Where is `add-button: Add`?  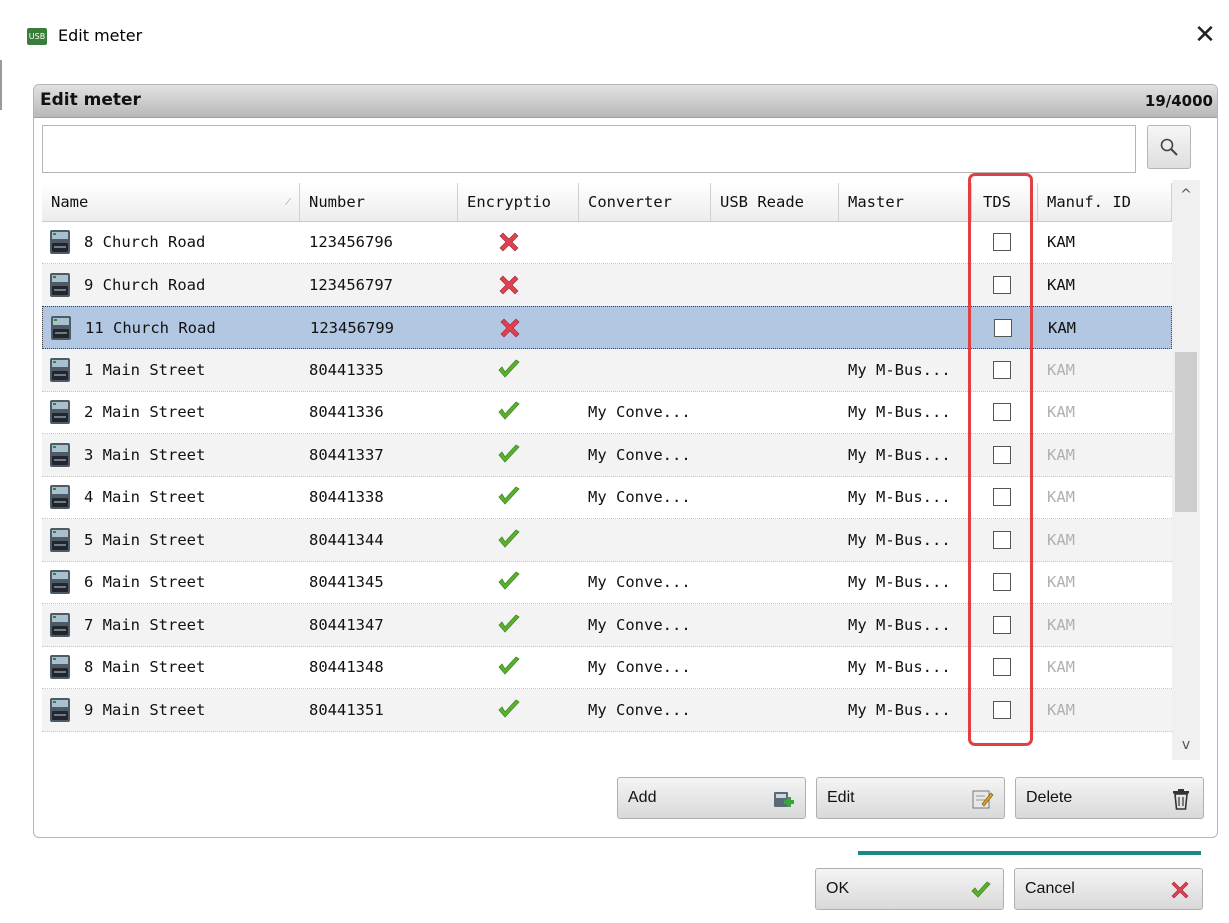 add-button: Add is located at coordinates (711, 798).